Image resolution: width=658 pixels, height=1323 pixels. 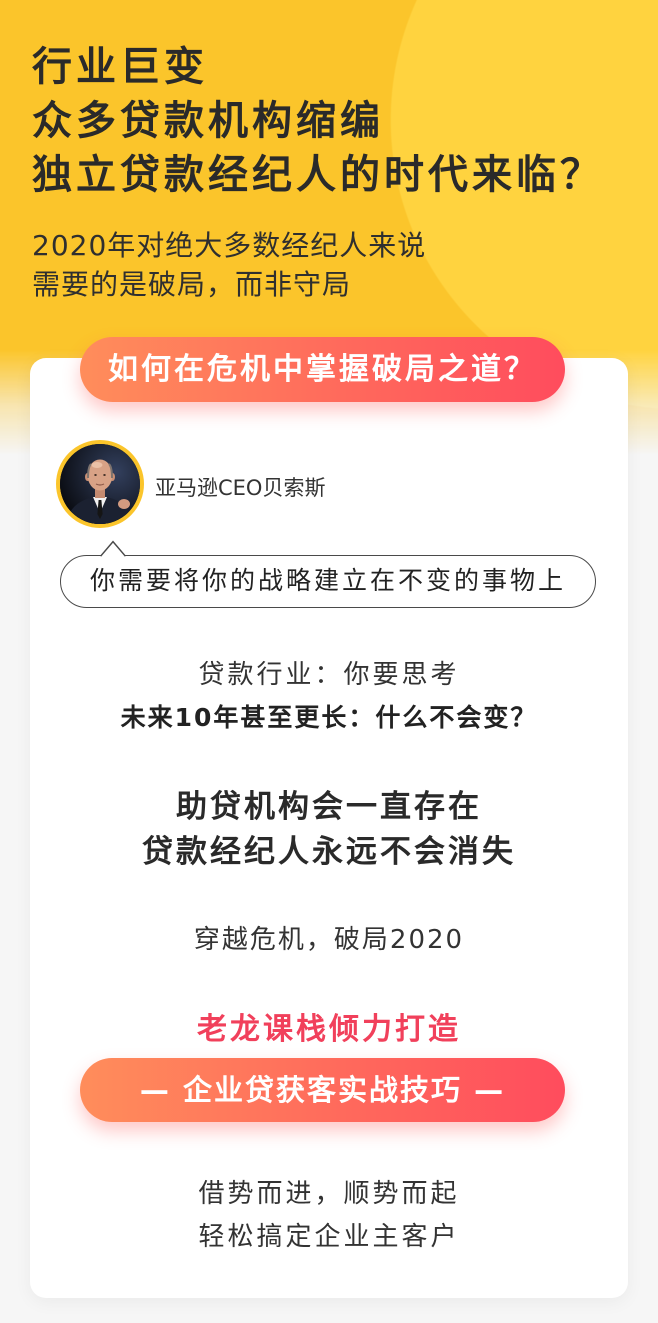 What do you see at coordinates (329, 1194) in the screenshot?
I see `closing-line: 借势而进，顺势而起` at bounding box center [329, 1194].